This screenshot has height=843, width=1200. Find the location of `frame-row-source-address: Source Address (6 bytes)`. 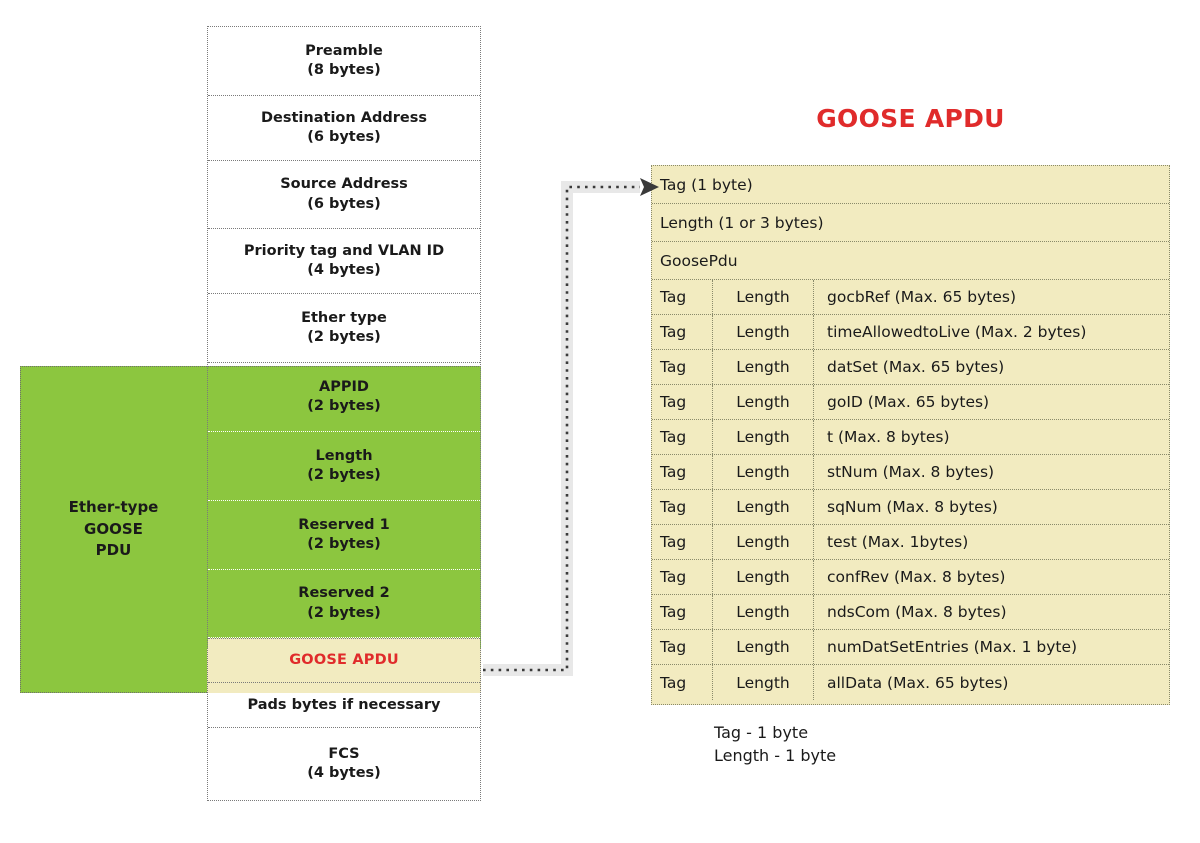

frame-row-source-address: Source Address (6 bytes) is located at coordinates (344, 195).